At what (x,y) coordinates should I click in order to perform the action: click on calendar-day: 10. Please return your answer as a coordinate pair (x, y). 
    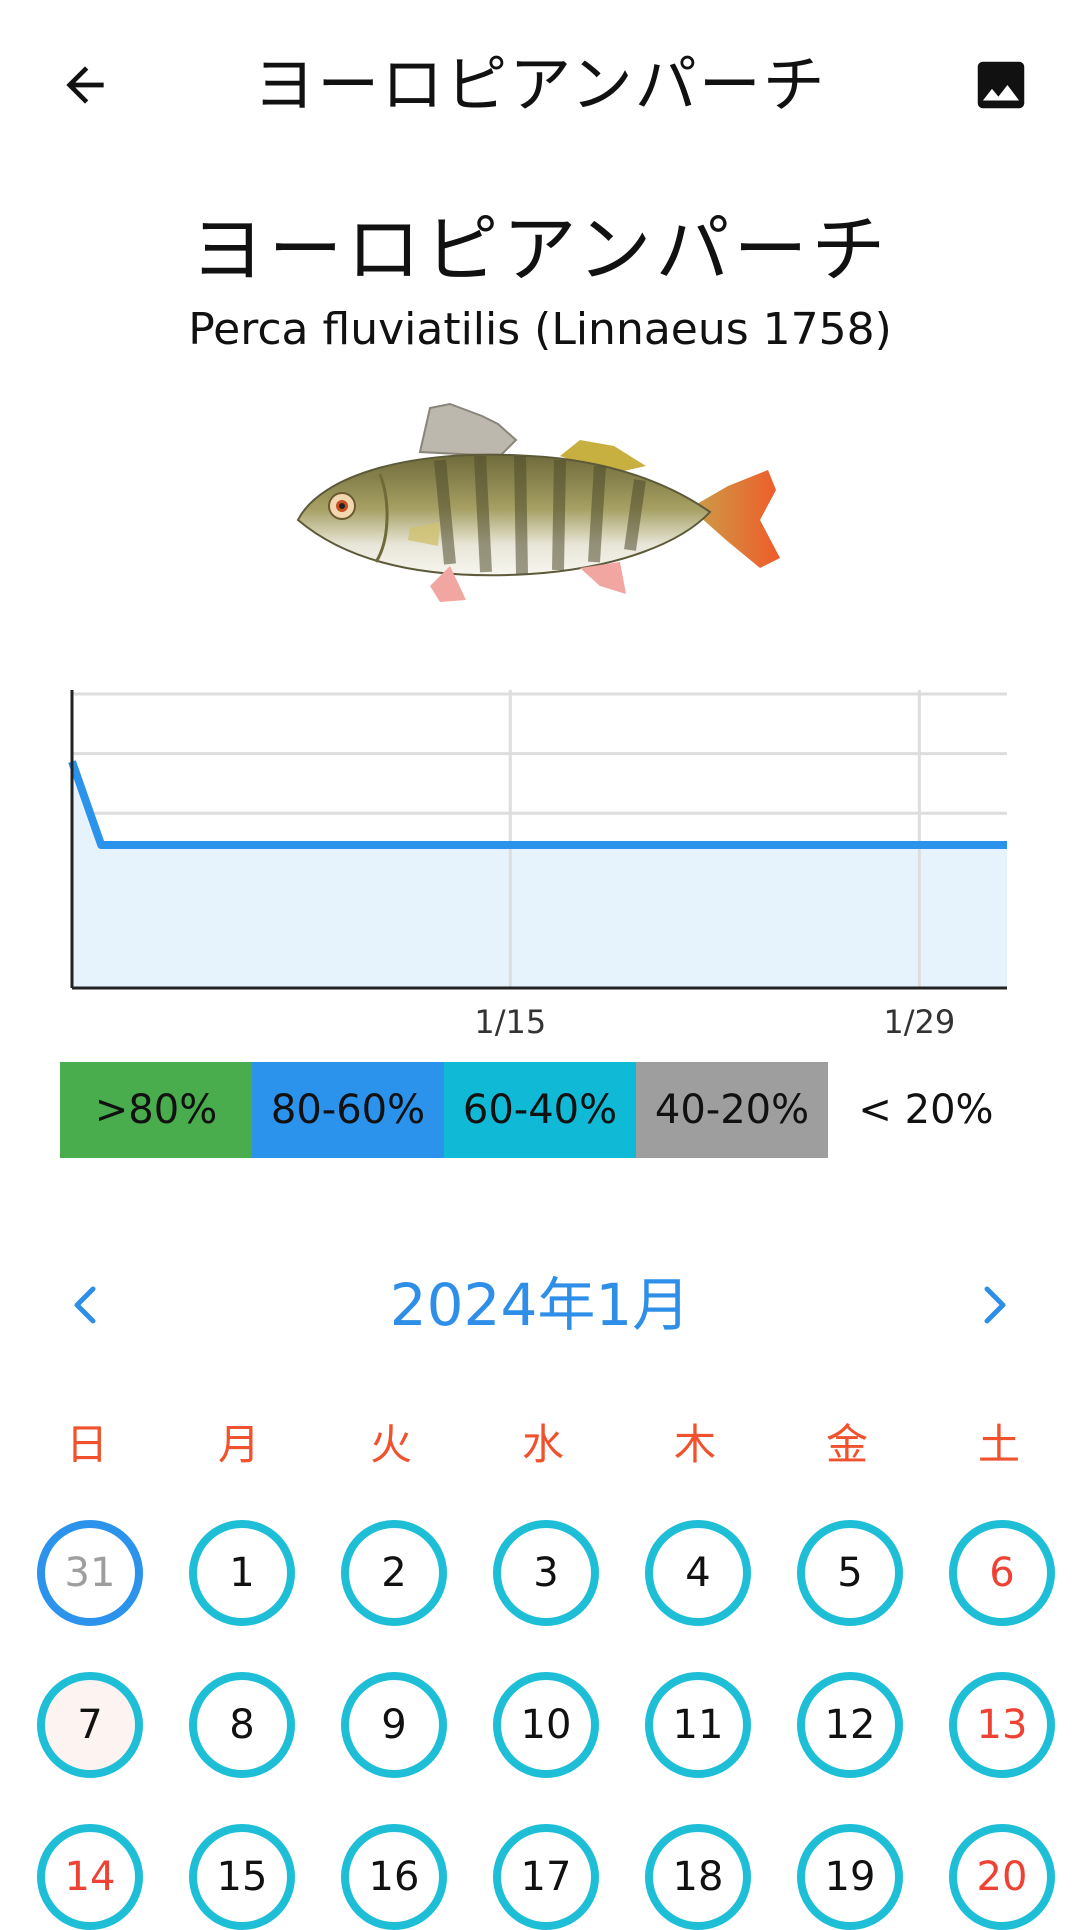
    Looking at the image, I should click on (546, 1725).